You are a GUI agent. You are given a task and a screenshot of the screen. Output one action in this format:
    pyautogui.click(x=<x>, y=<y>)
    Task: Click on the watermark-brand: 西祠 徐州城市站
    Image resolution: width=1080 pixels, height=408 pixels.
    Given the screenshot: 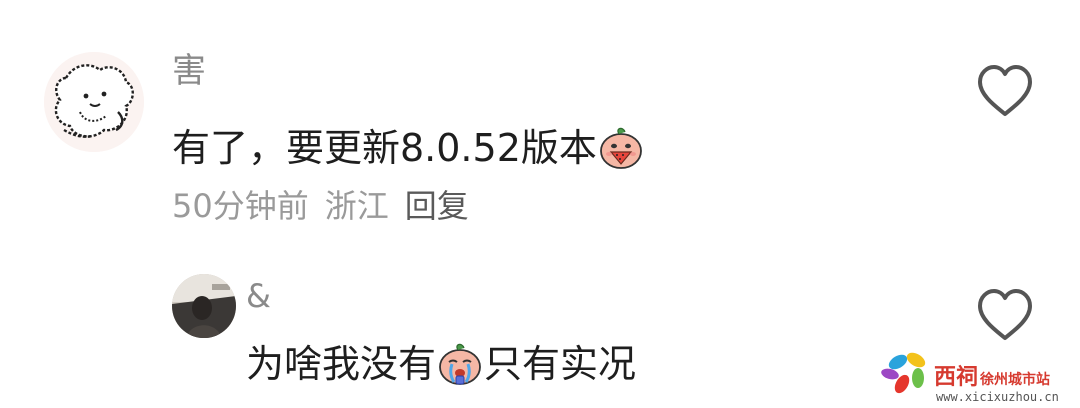 What is the action you would take?
    pyautogui.click(x=992, y=377)
    